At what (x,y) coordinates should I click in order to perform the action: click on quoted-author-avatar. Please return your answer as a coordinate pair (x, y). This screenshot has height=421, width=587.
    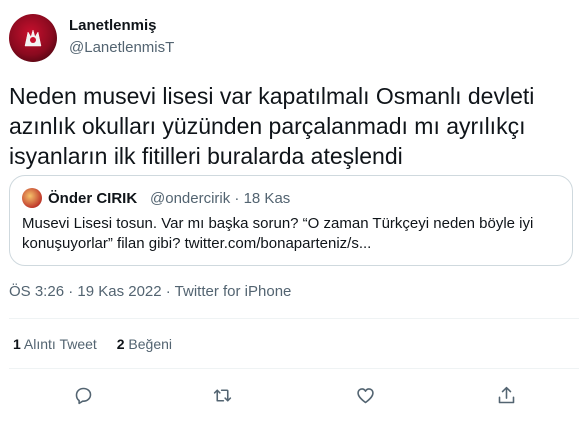
    Looking at the image, I should click on (32, 198).